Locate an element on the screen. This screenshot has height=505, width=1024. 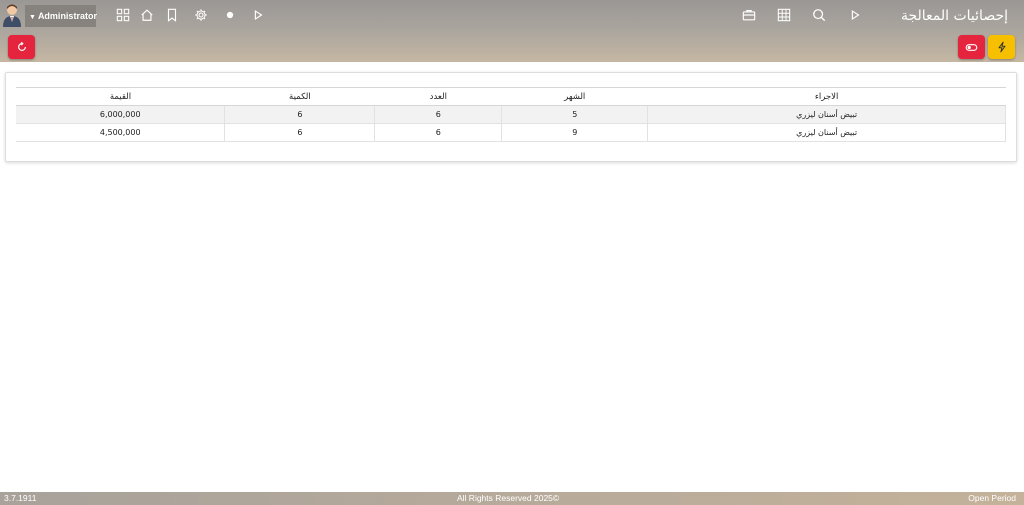
table-row: تبيض أسنان ليزري 5 6 6 6,000,000 is located at coordinates (511, 114).